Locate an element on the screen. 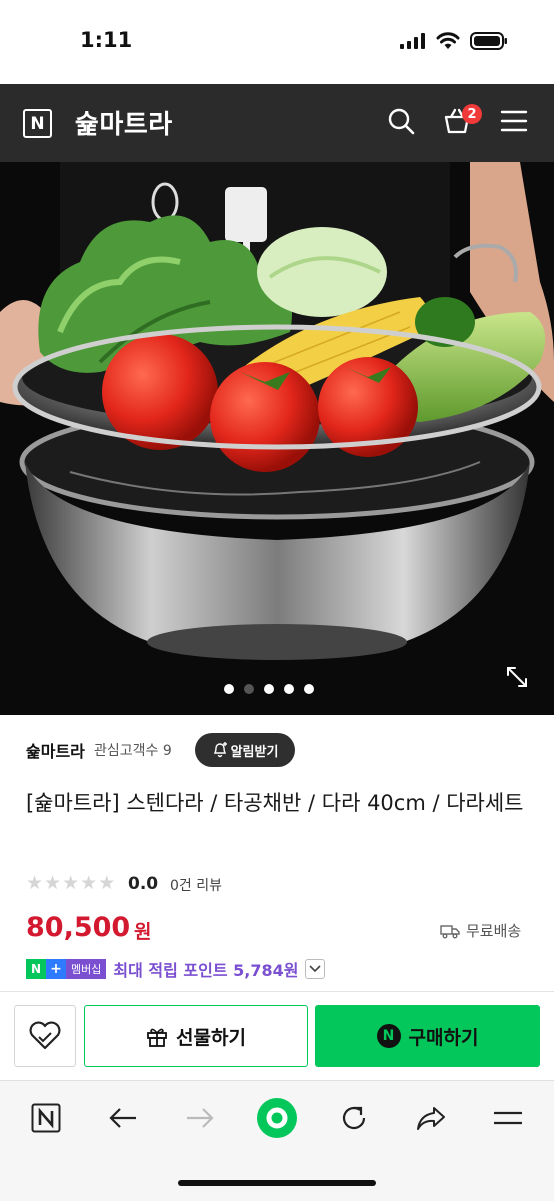  arrow-left-icon is located at coordinates (122, 1118).